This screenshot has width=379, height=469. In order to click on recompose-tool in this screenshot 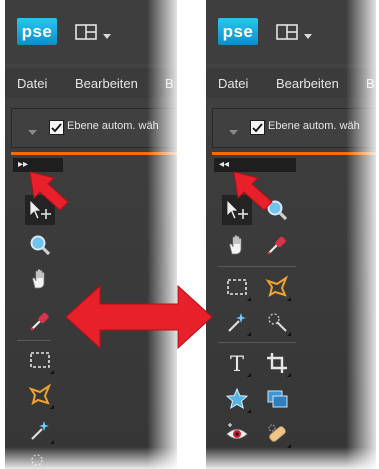, I will do `click(277, 399)`.